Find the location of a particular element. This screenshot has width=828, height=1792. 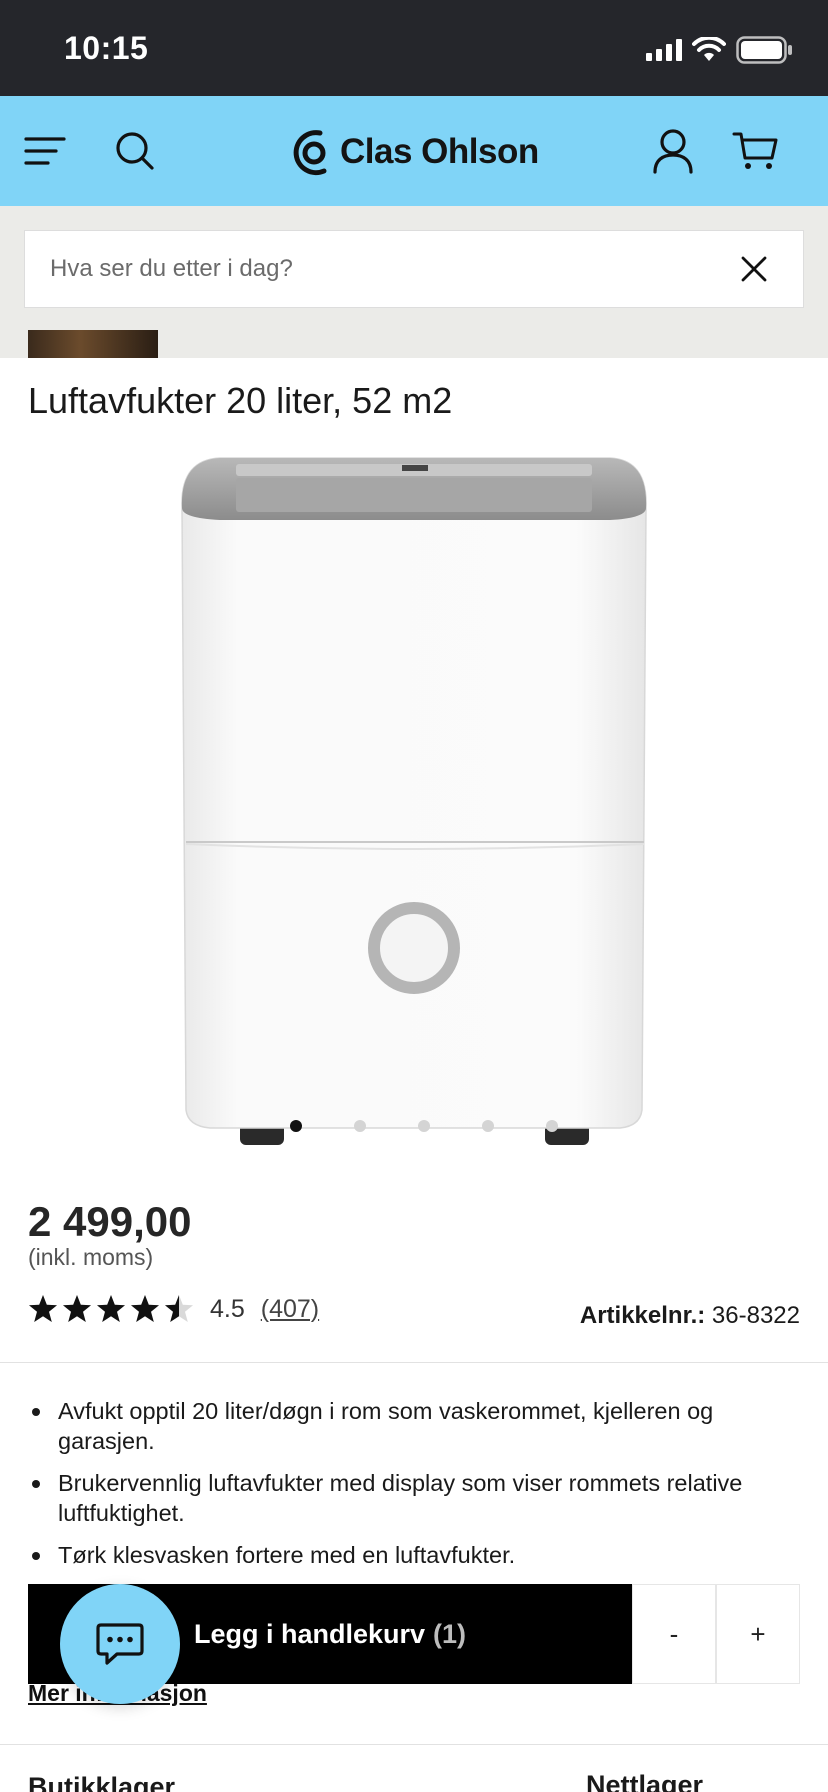

decrease-quantity-button: - is located at coordinates (674, 1634).